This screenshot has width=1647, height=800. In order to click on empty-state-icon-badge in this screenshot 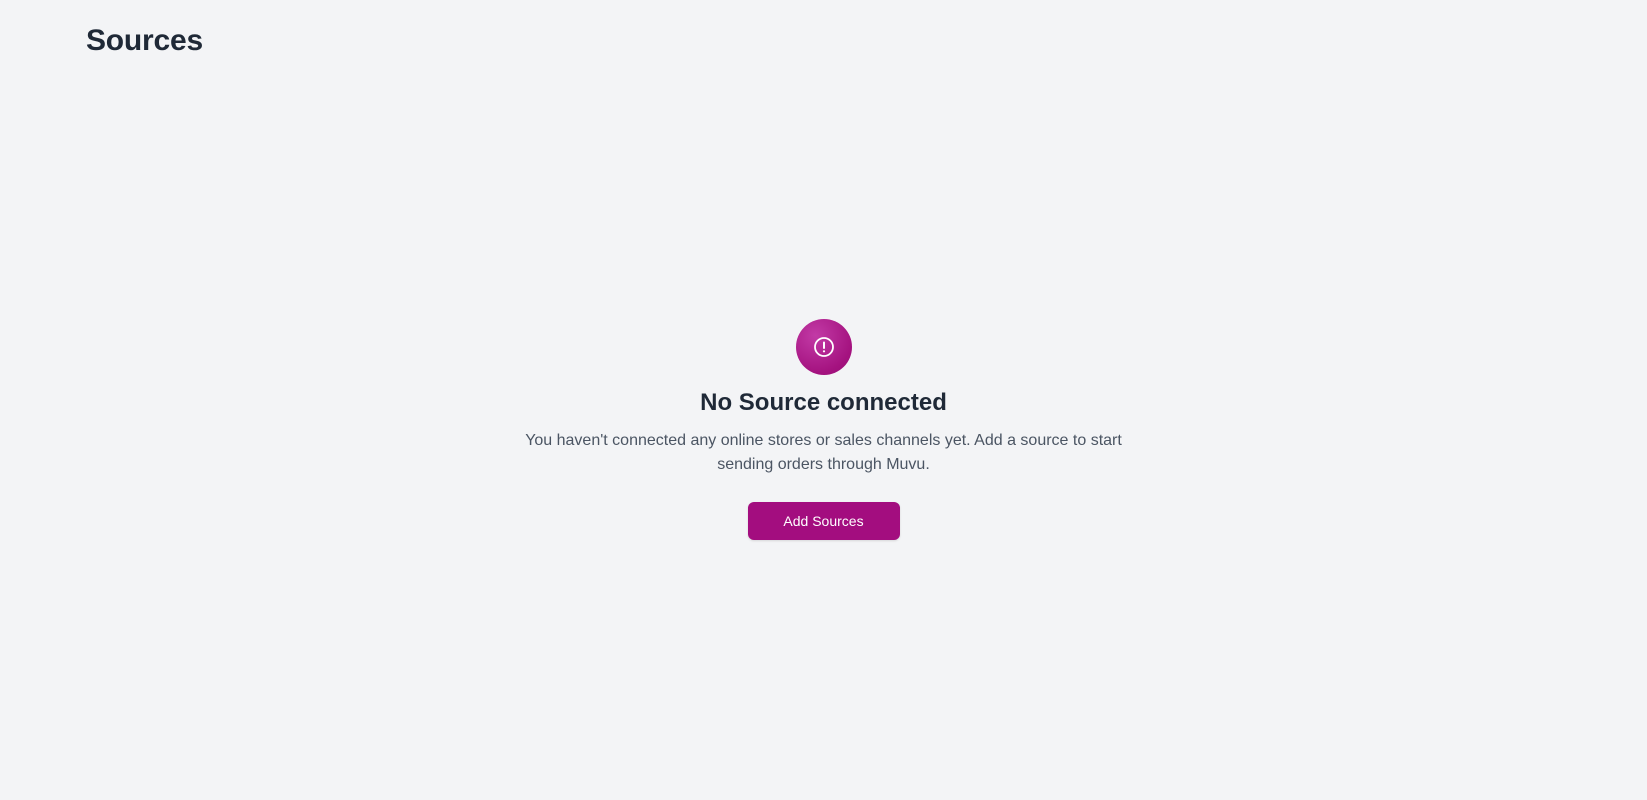, I will do `click(823, 347)`.